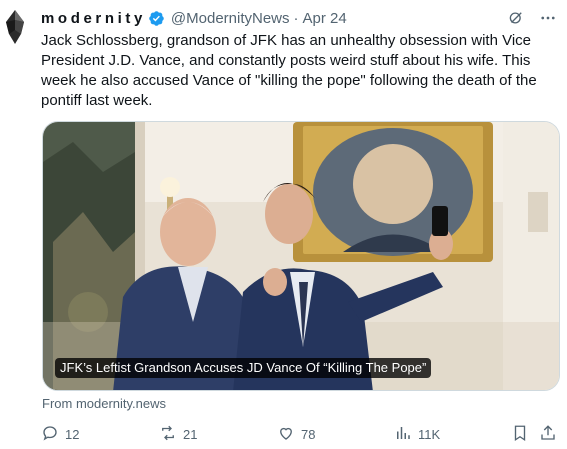 Image resolution: width=567 pixels, height=449 pixels. I want to click on verified-badge-icon, so click(156, 18).